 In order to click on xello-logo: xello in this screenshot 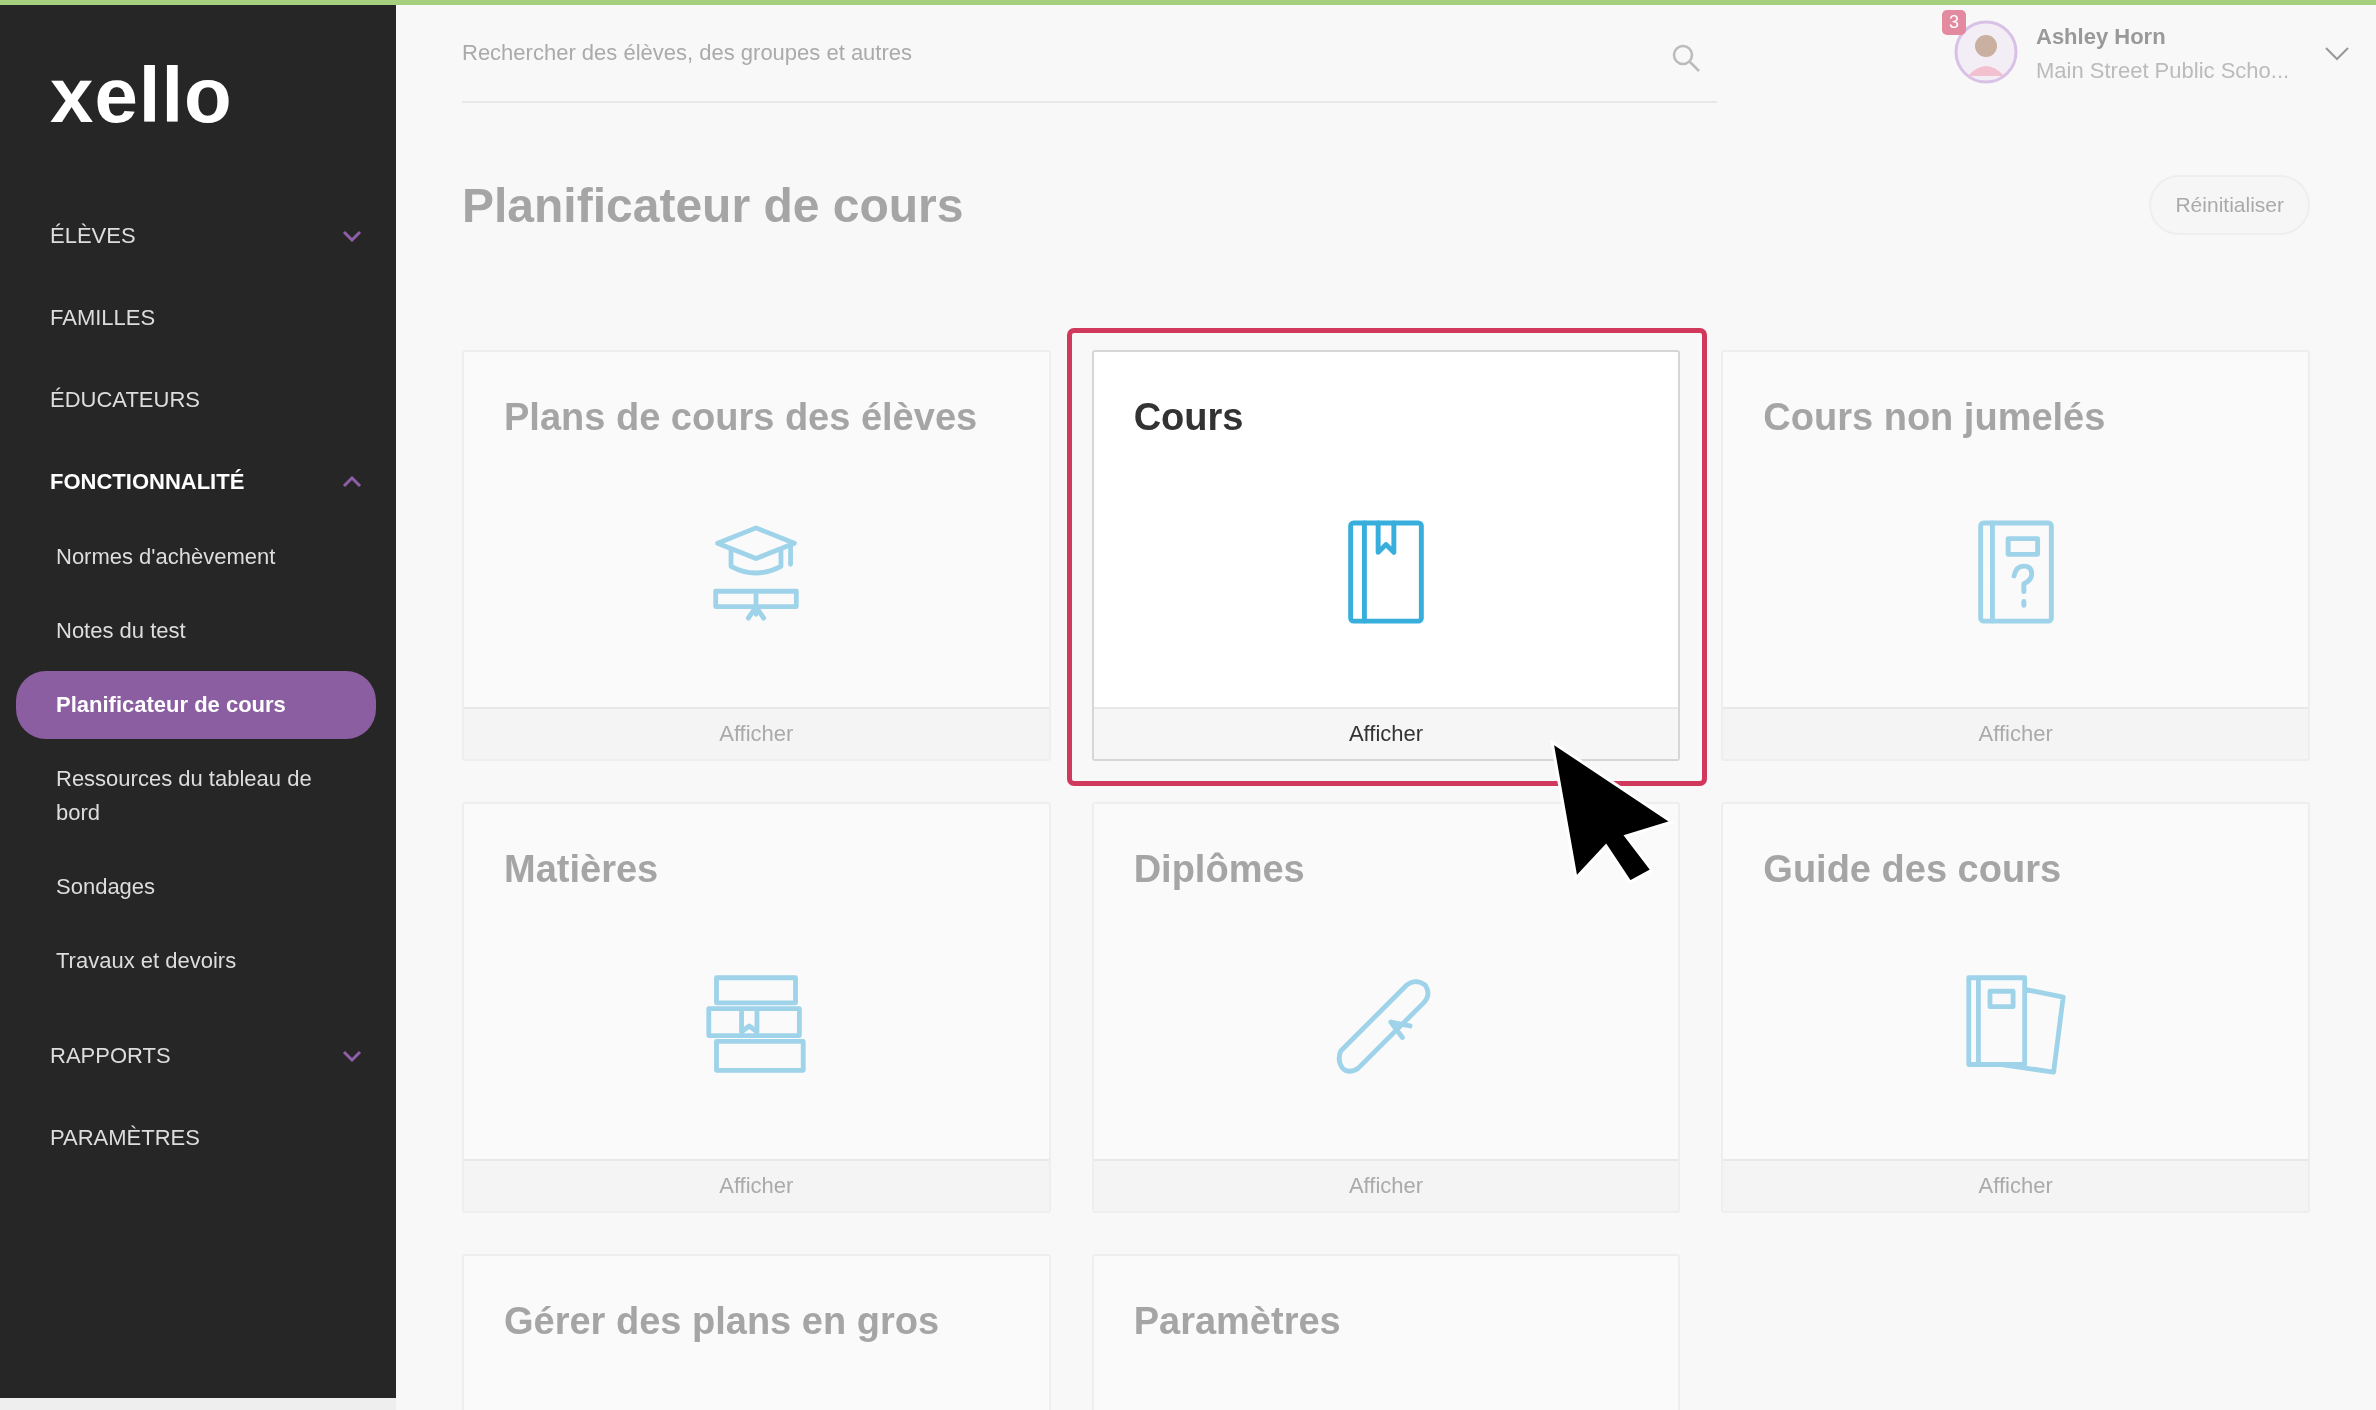, I will do `click(141, 95)`.